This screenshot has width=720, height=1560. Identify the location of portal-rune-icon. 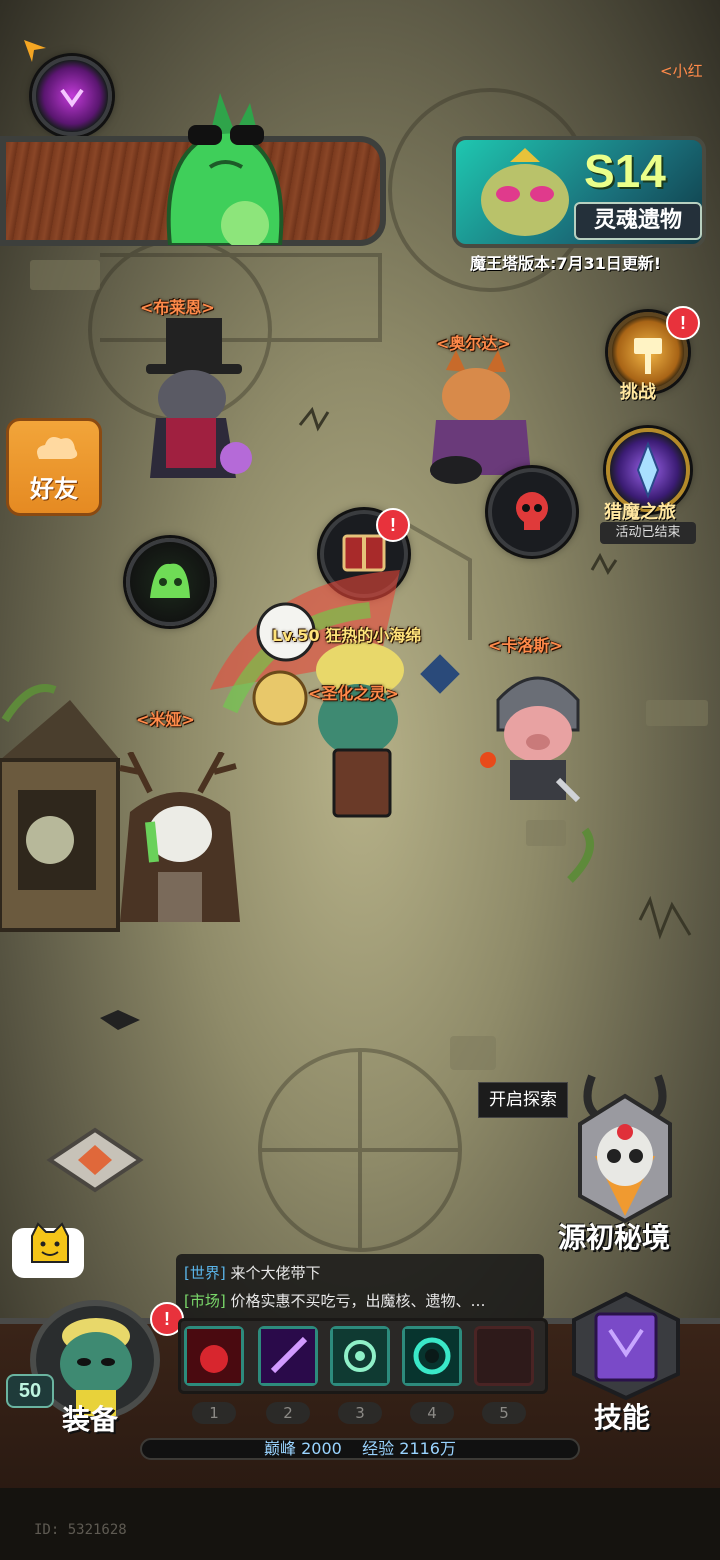
(72, 98).